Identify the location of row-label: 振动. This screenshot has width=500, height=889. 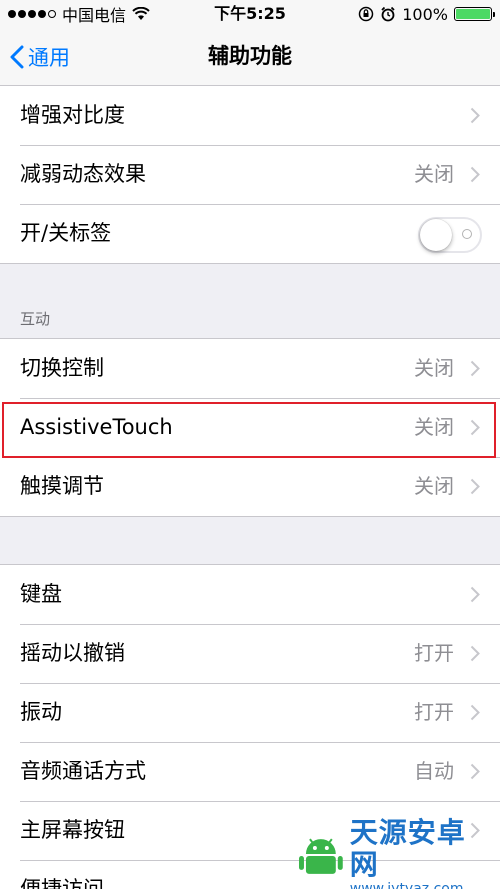
(41, 712).